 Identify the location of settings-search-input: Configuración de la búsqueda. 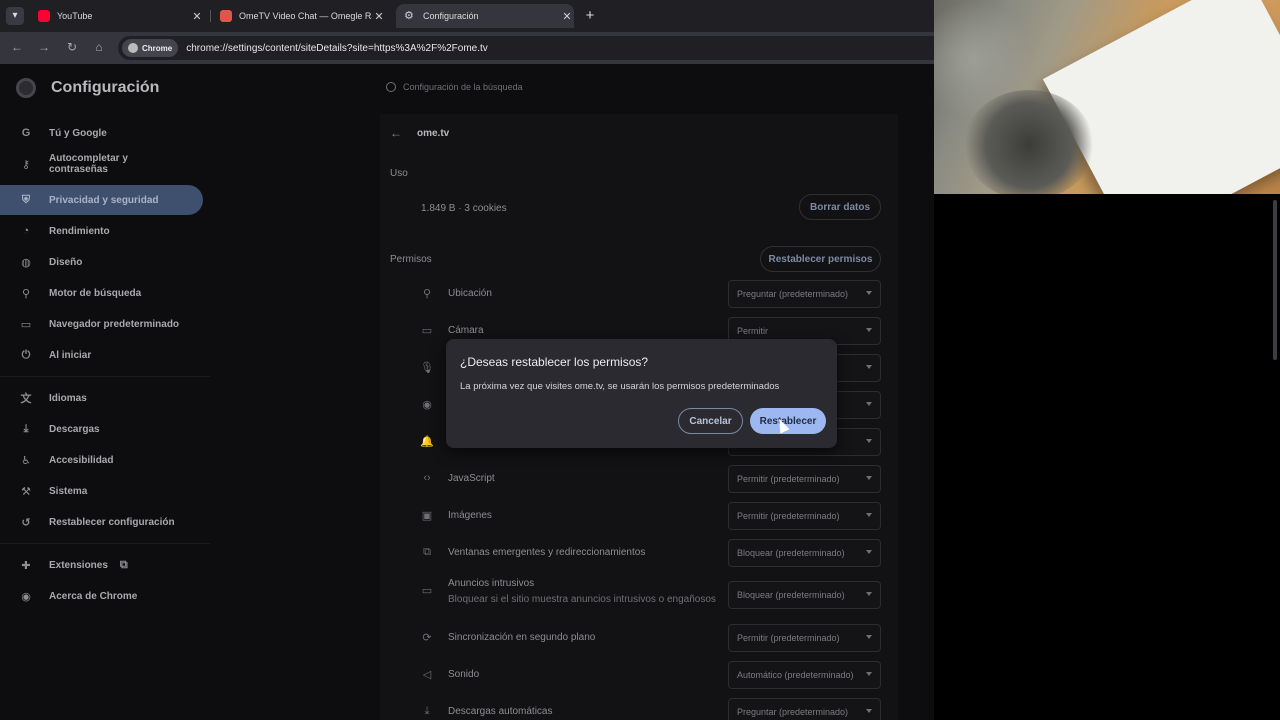
(454, 87).